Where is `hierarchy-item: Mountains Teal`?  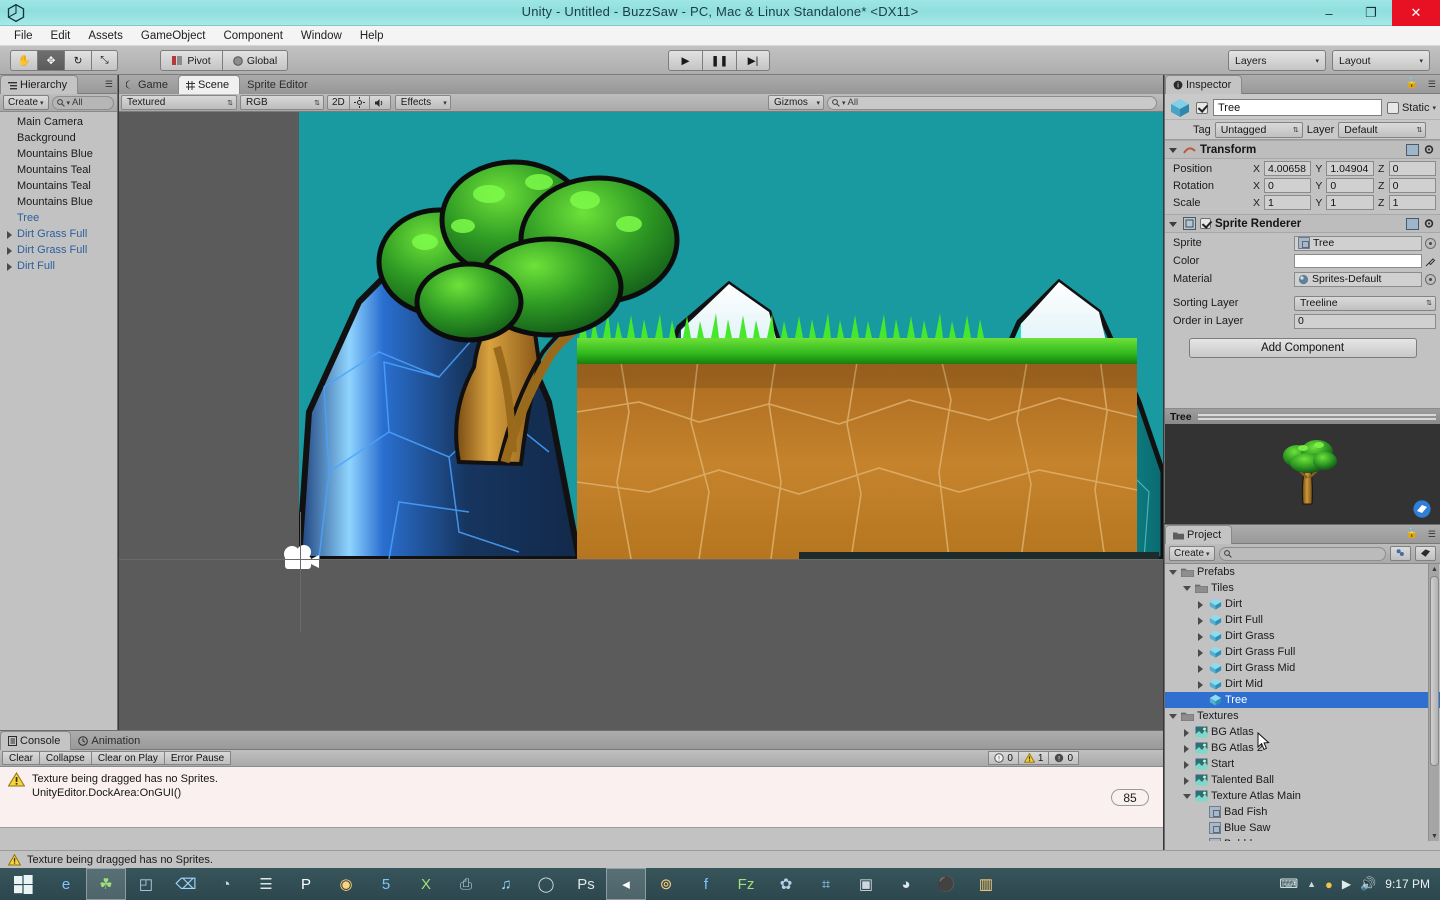
hierarchy-item: Mountains Teal is located at coordinates (58, 186).